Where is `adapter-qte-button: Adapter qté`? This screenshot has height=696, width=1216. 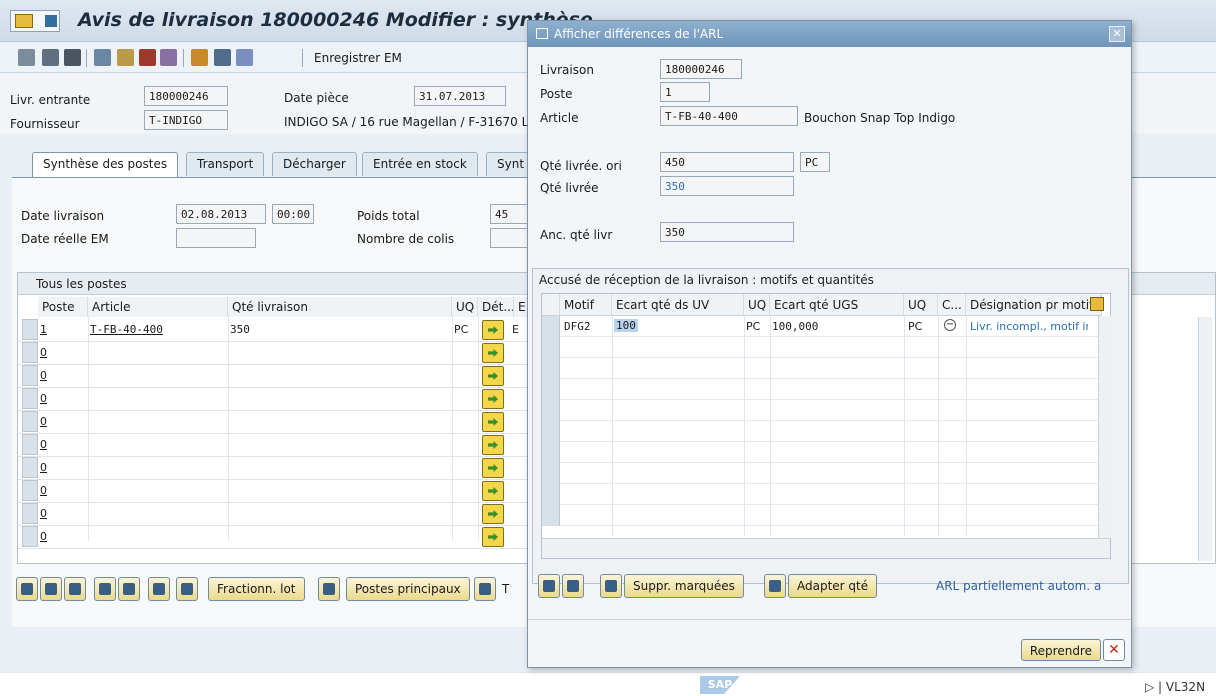
adapter-qte-button: Adapter qté is located at coordinates (833, 586).